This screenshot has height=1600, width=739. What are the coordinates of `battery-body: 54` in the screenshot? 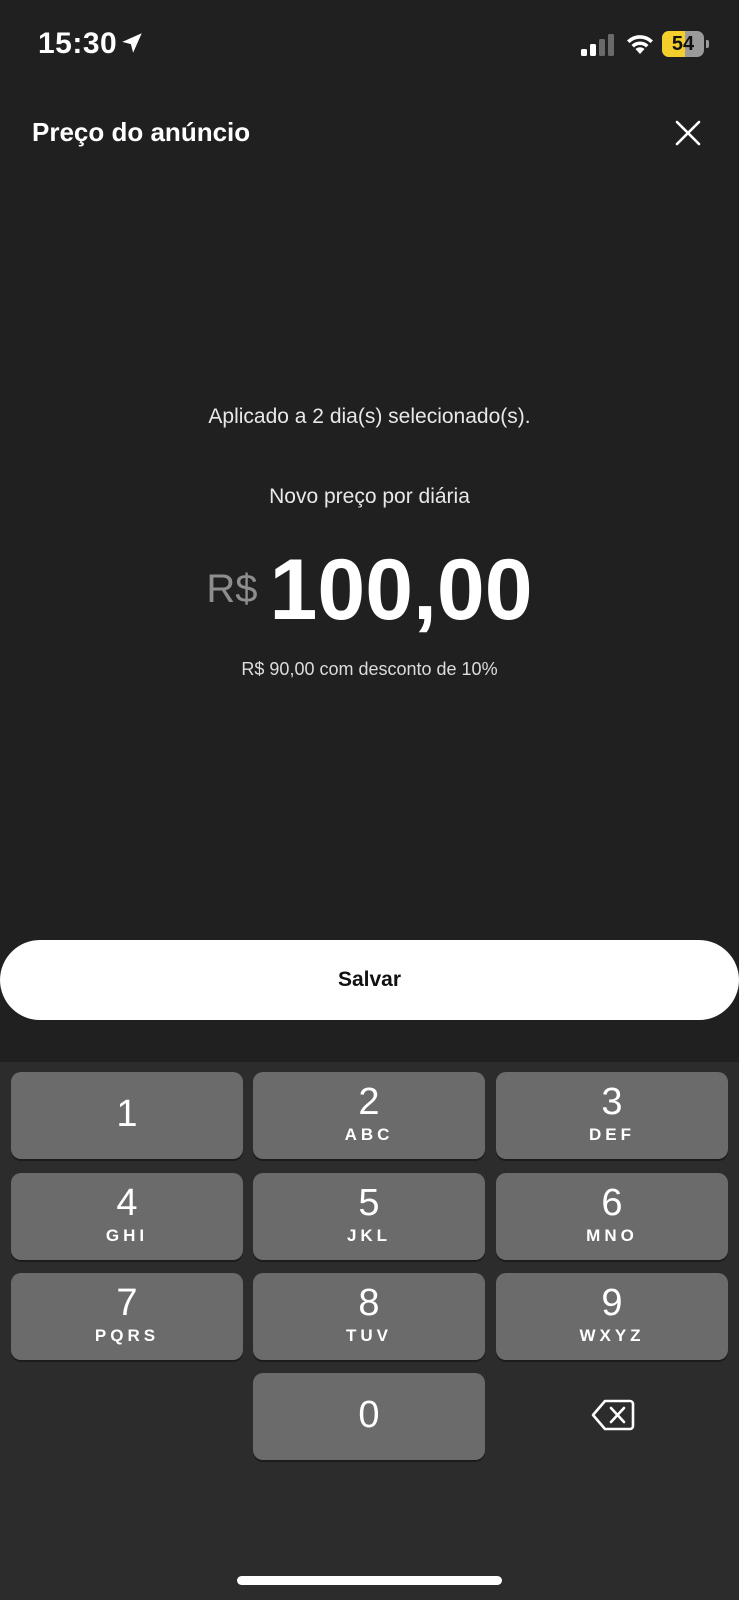 It's located at (683, 44).